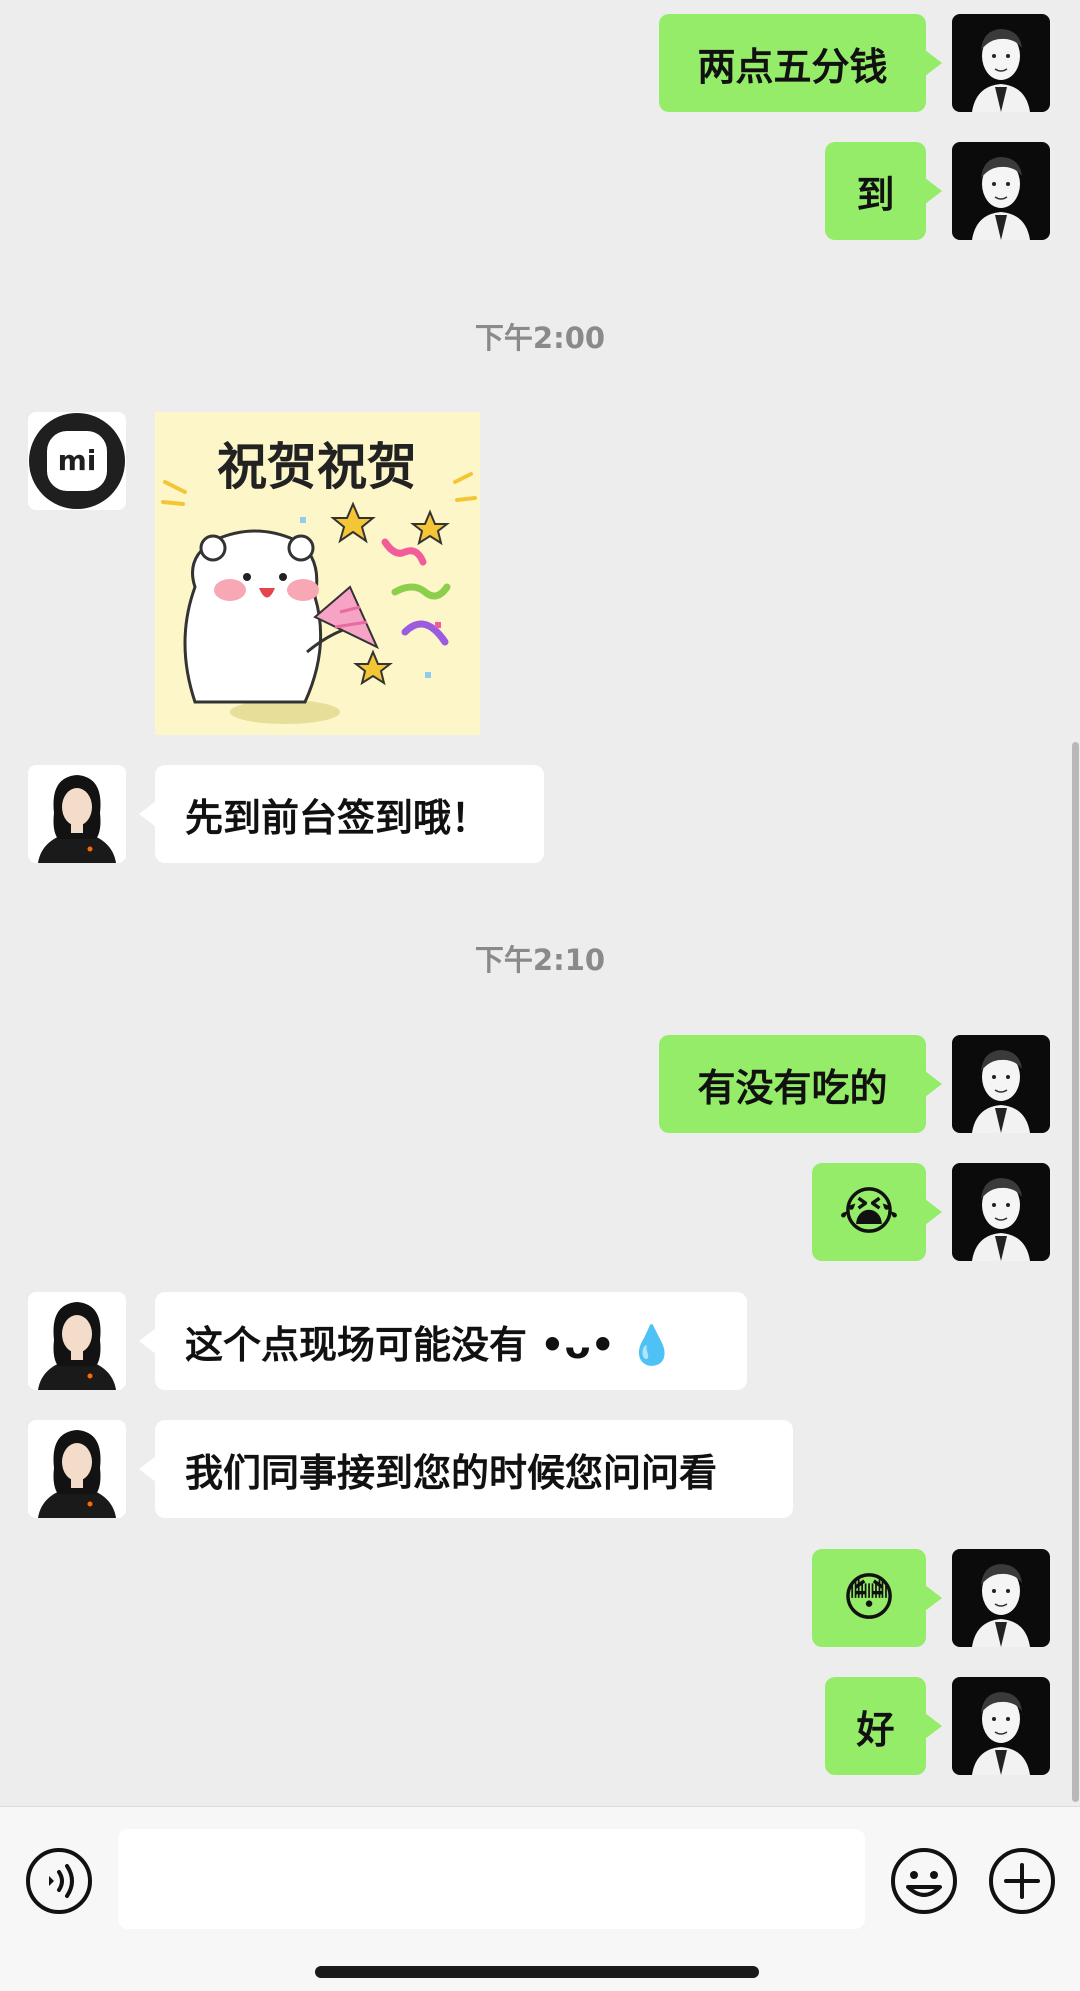 The image size is (1080, 1991). What do you see at coordinates (337, 817) in the screenshot?
I see `message-text: 先到前台签到哦！` at bounding box center [337, 817].